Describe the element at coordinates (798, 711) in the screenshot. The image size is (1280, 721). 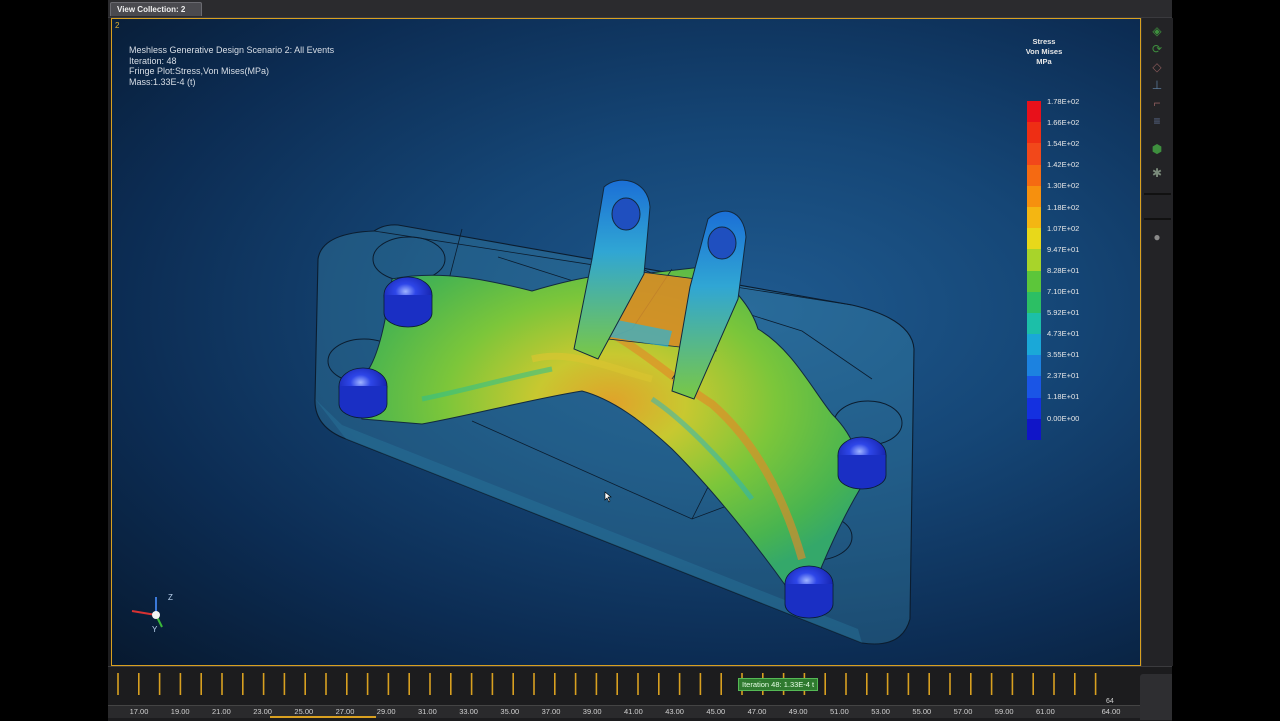
I see `timeline-scale-label: 49.00` at that location.